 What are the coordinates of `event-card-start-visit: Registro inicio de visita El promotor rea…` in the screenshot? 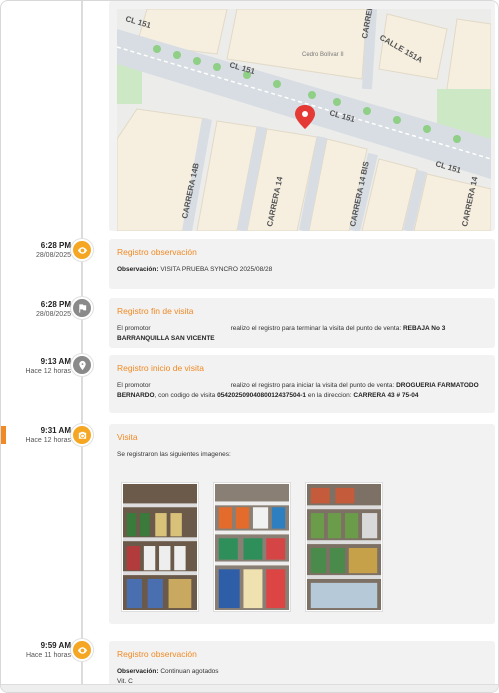 It's located at (302, 384).